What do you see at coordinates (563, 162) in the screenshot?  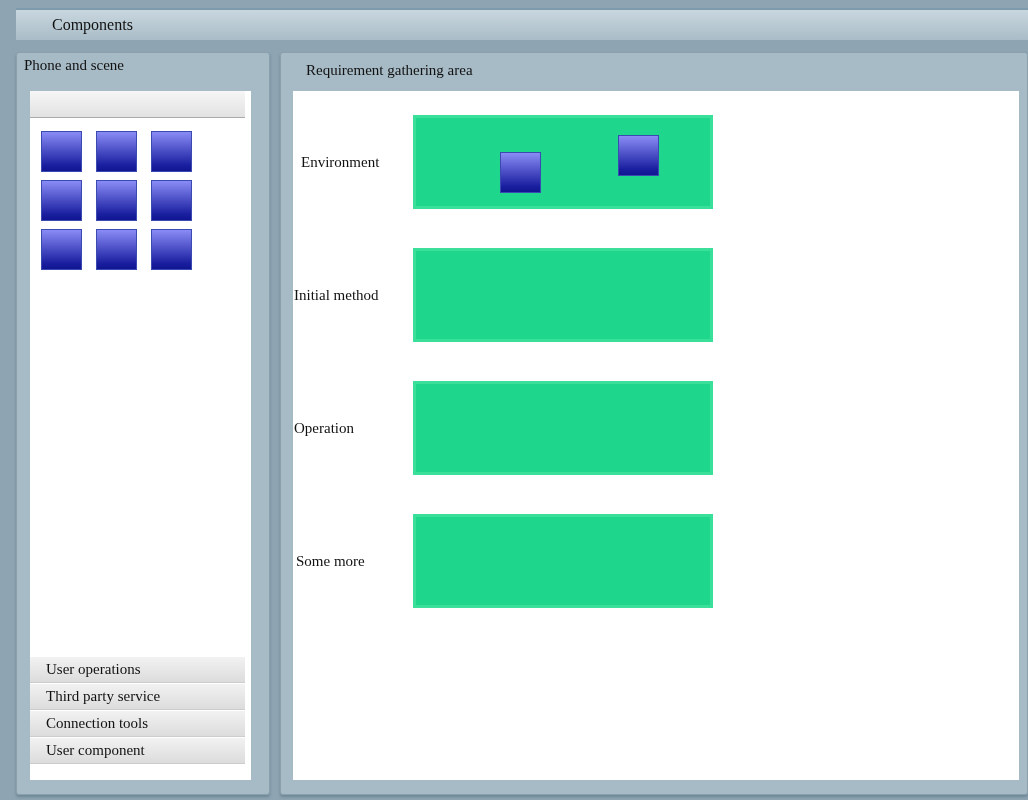 I see `drop-zone` at bounding box center [563, 162].